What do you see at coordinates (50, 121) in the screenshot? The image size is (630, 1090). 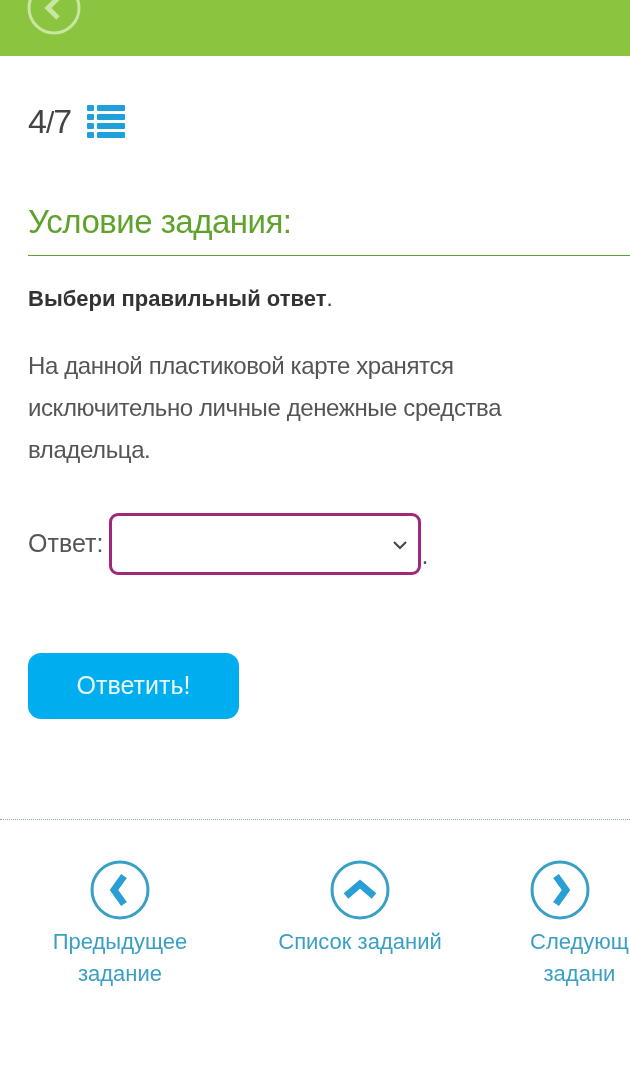 I see `progress-counter: 4/7` at bounding box center [50, 121].